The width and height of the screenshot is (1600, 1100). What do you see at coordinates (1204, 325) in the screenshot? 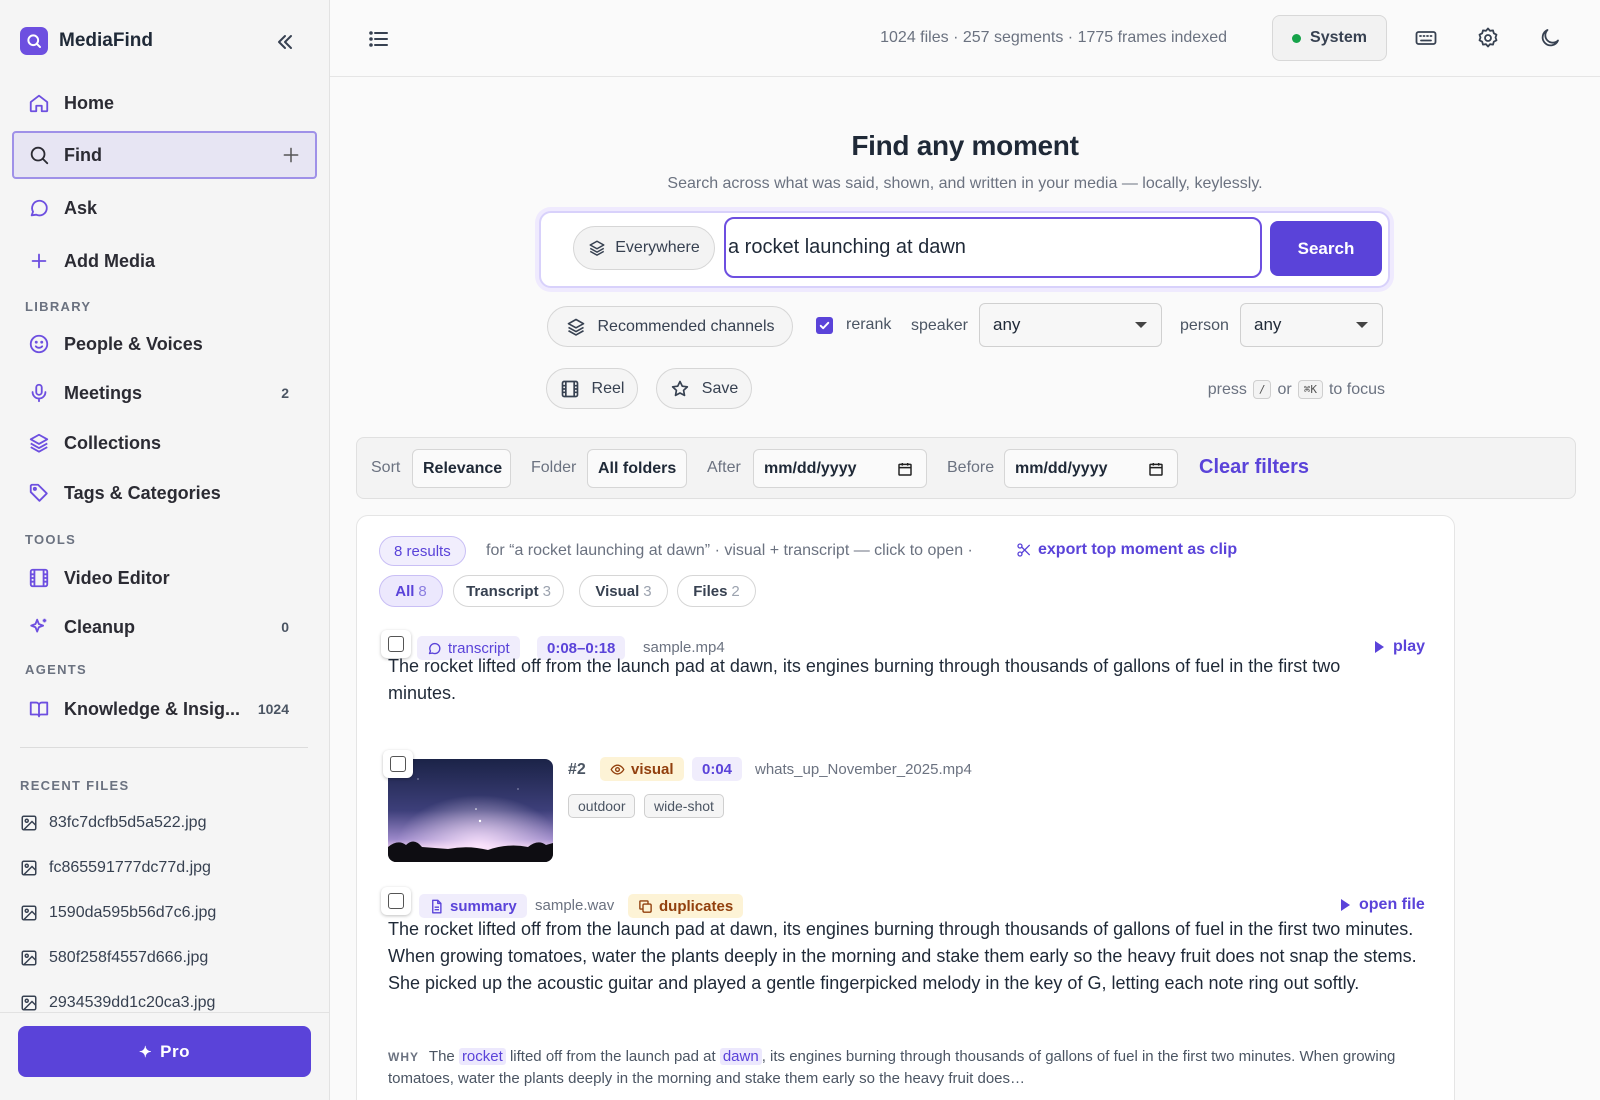
I see `person-label: person` at bounding box center [1204, 325].